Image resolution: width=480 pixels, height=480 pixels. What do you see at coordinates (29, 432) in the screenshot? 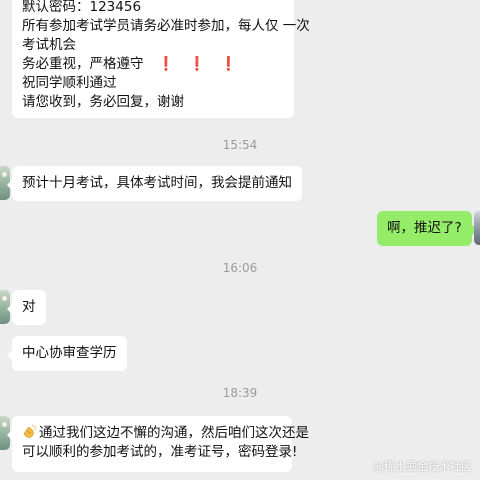
I see `clap-icon` at bounding box center [29, 432].